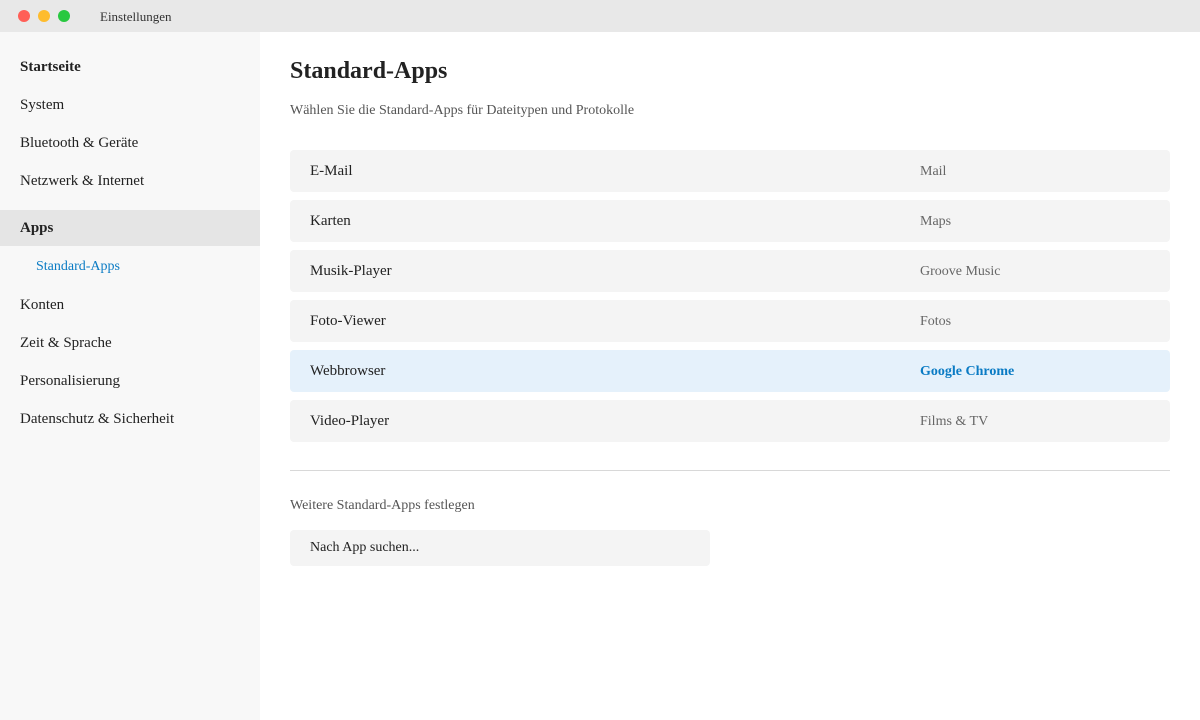 The width and height of the screenshot is (1200, 720). Describe the element at coordinates (82, 181) in the screenshot. I see `sidebar-item-label: Netzwerk & Internet` at that location.